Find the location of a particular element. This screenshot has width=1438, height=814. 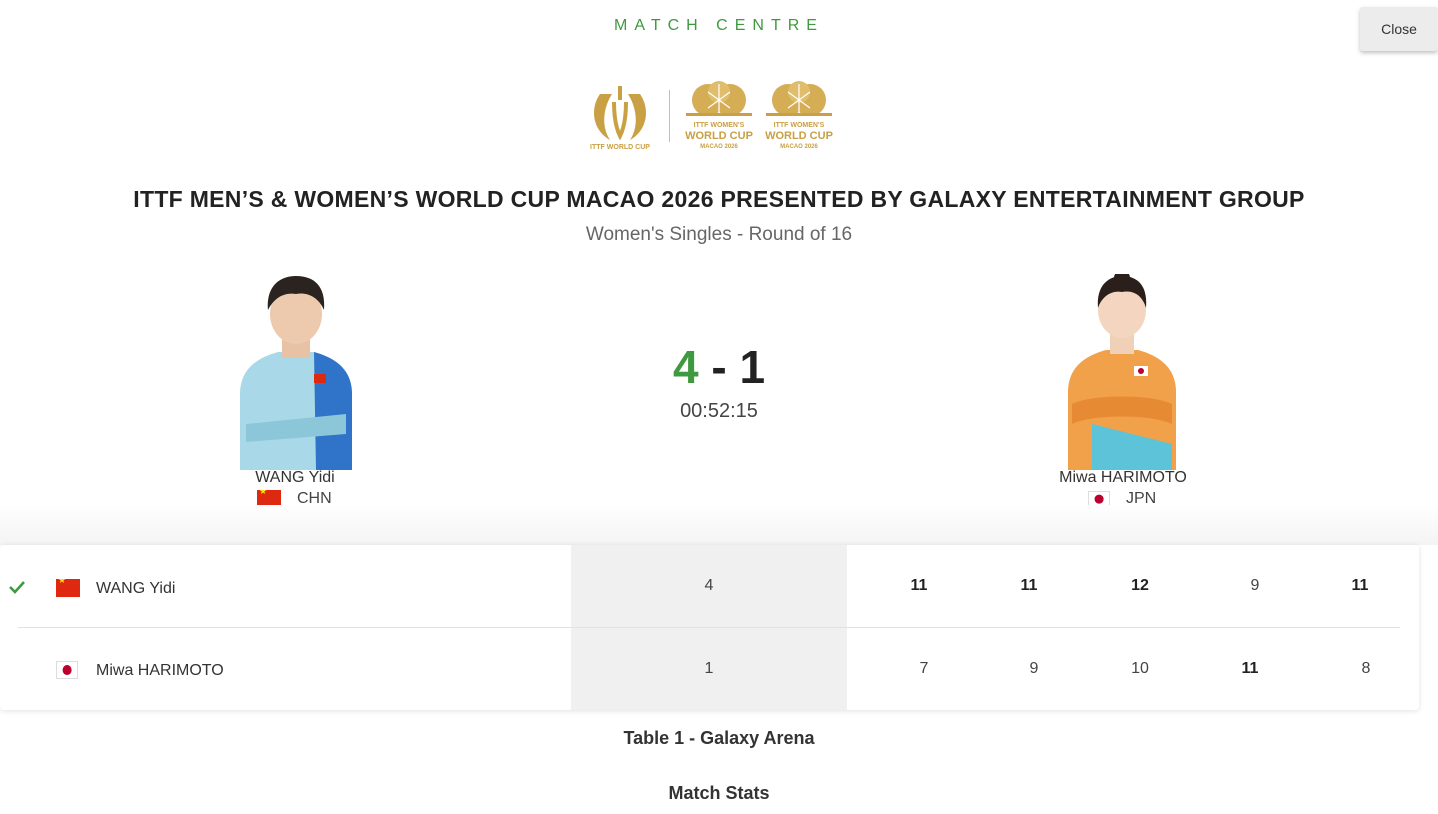

womens-world-cup-logo-2: ITTF WOMEN'S WORLD CUP MACAO 2026 is located at coordinates (799, 117).